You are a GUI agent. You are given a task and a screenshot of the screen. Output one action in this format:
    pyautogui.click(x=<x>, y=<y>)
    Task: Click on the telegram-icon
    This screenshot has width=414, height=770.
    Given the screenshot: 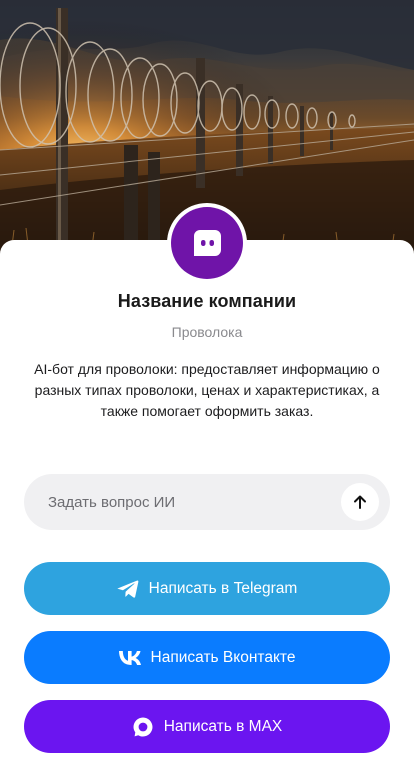 What is the action you would take?
    pyautogui.click(x=128, y=589)
    